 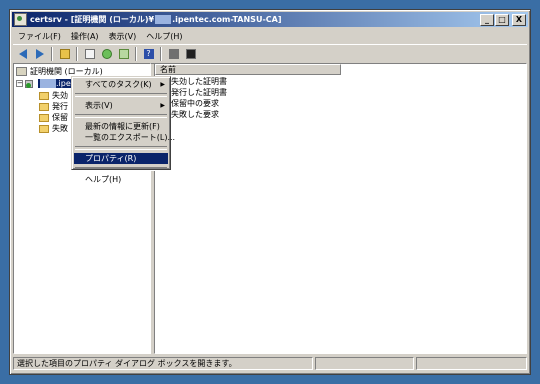 I want to click on menu-file: ファイル(F), so click(x=39, y=36).